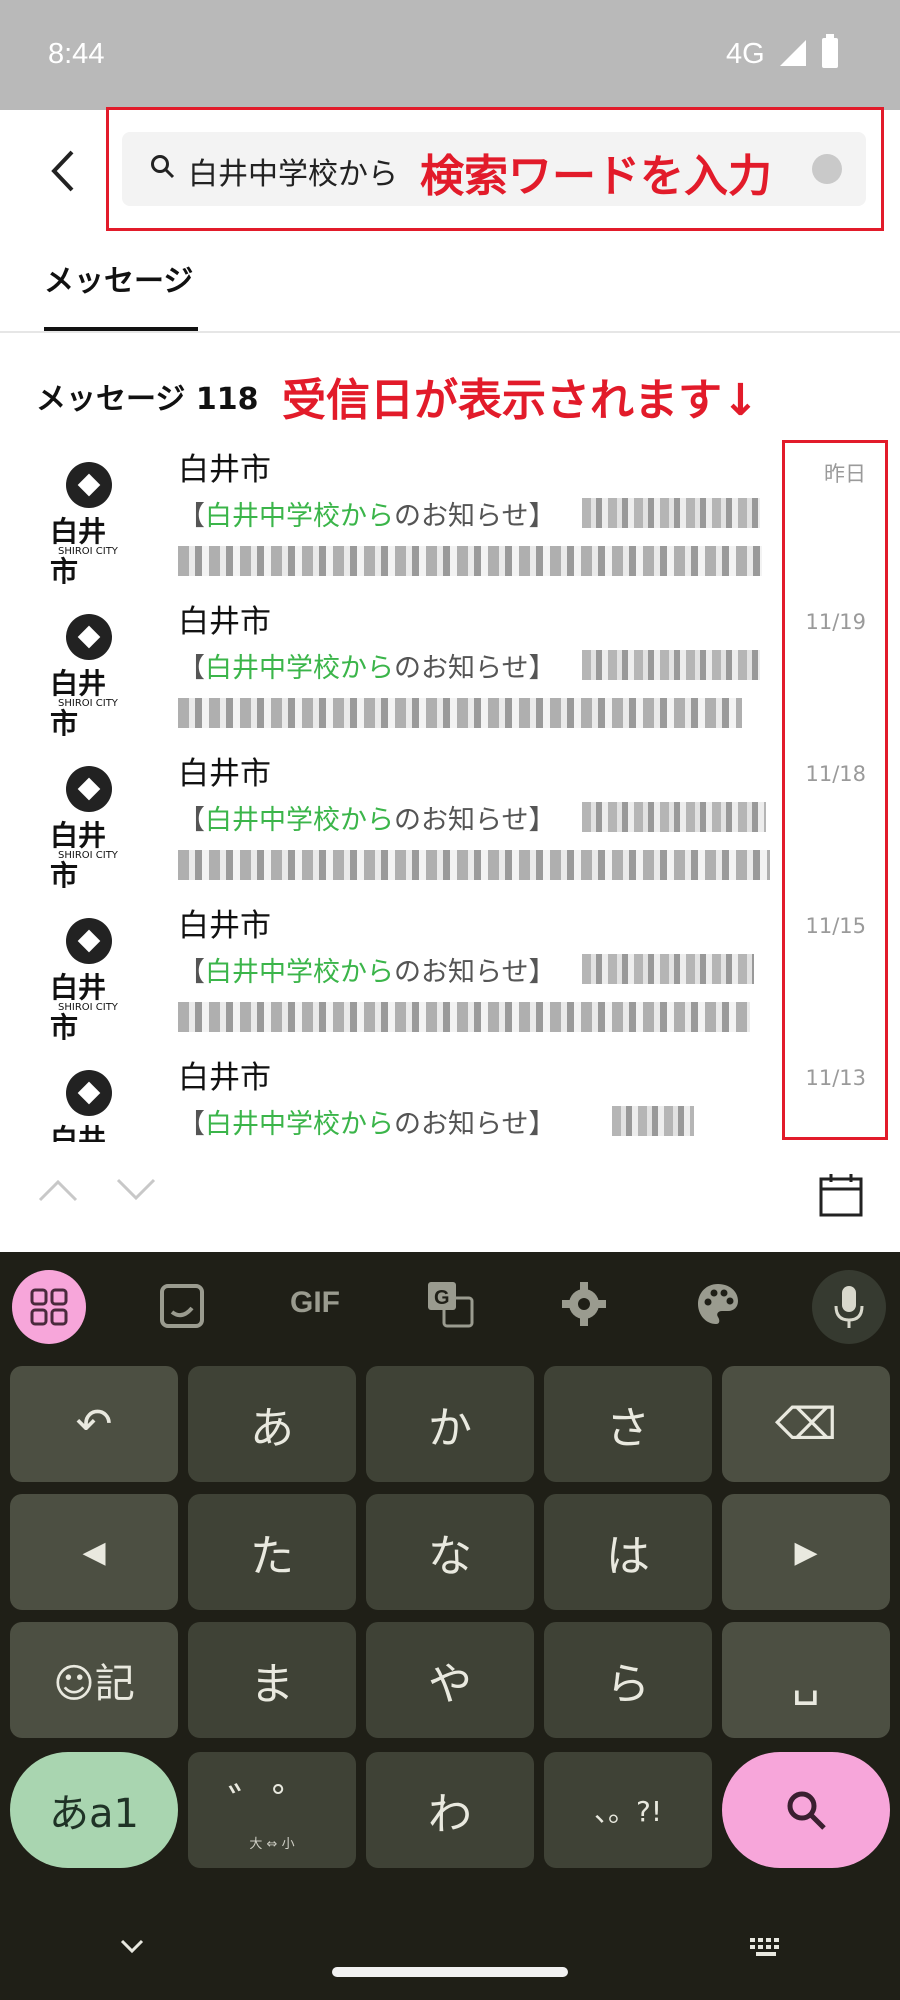  What do you see at coordinates (64, 171) in the screenshot?
I see `back-icon` at bounding box center [64, 171].